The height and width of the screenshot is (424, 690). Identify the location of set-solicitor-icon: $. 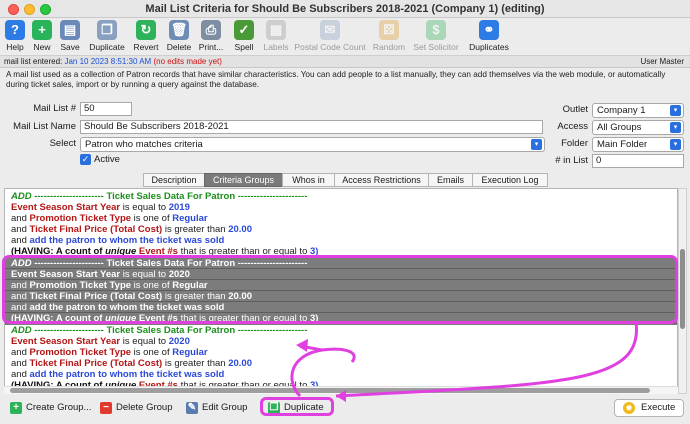
(436, 30).